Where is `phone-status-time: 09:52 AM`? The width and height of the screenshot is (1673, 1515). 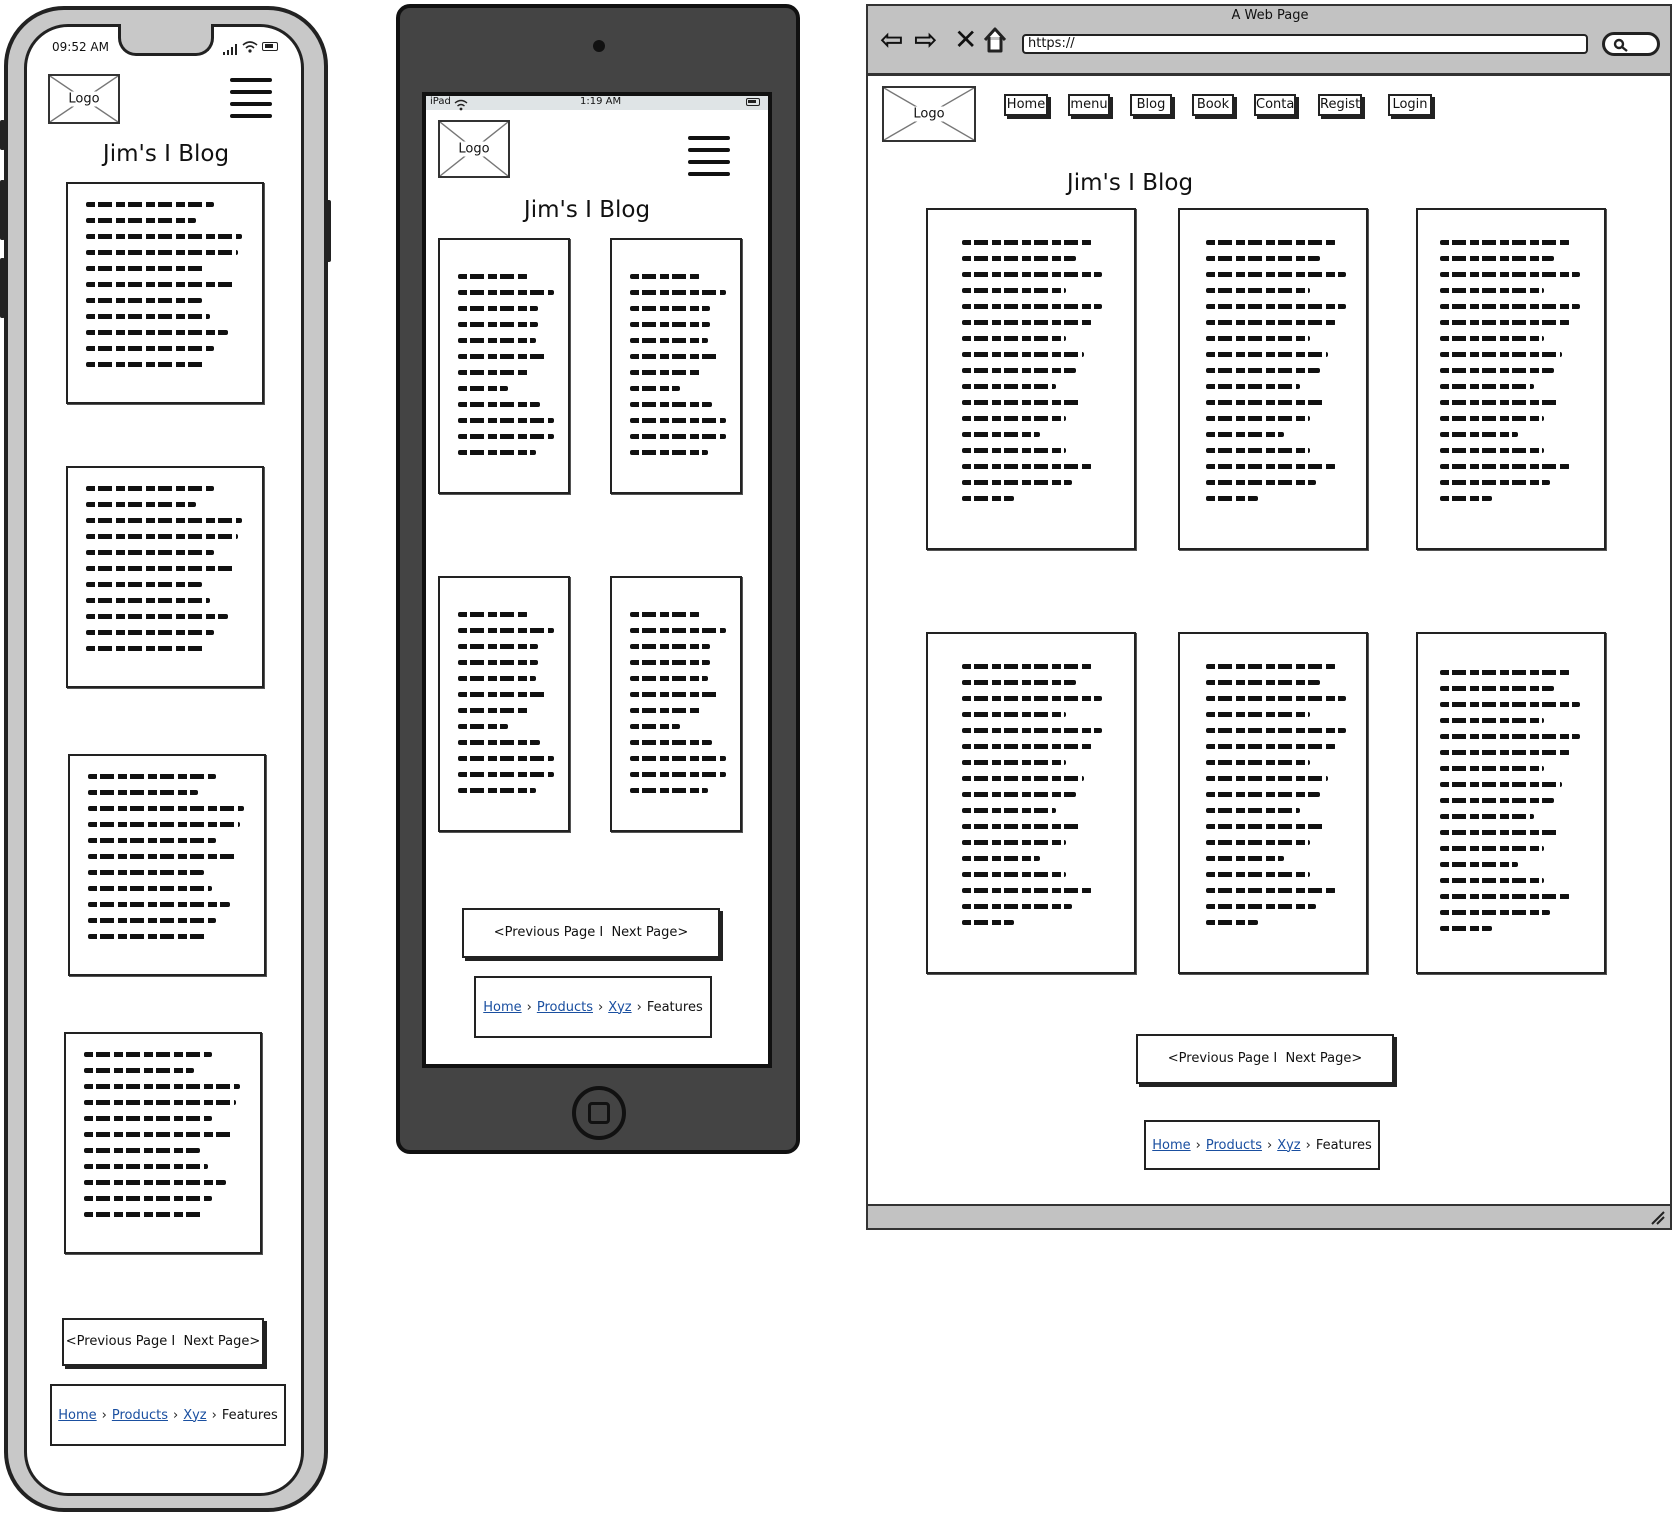
phone-status-time: 09:52 AM is located at coordinates (80, 47).